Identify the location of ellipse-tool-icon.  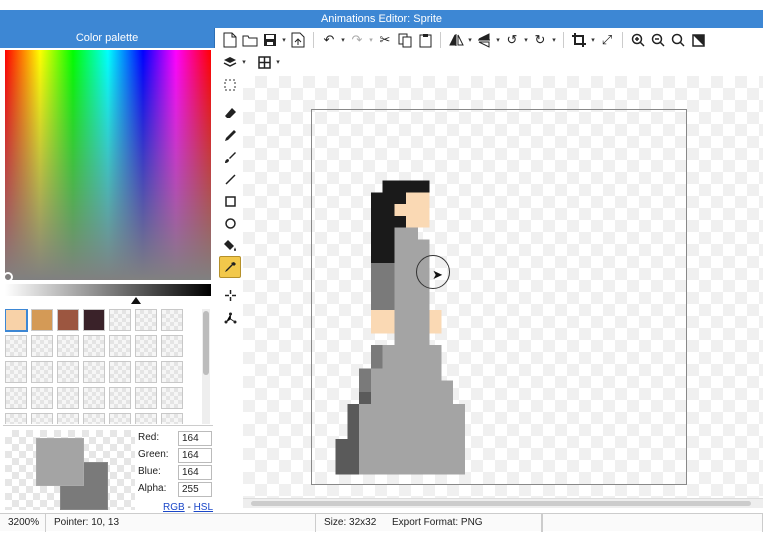
(230, 223).